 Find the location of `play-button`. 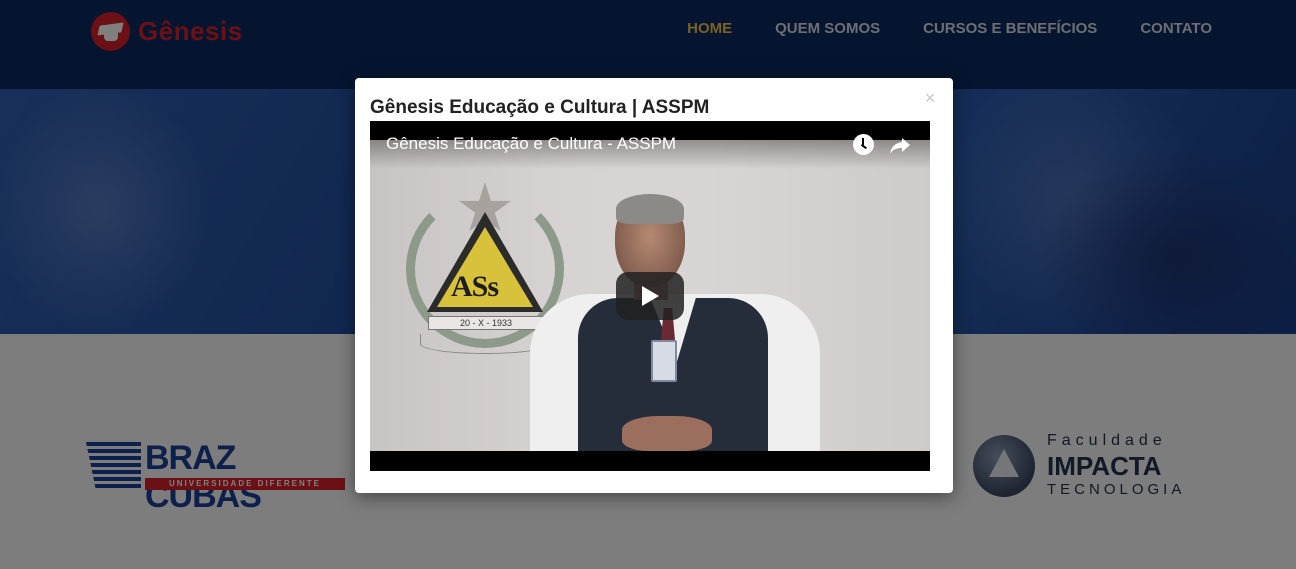

play-button is located at coordinates (650, 296).